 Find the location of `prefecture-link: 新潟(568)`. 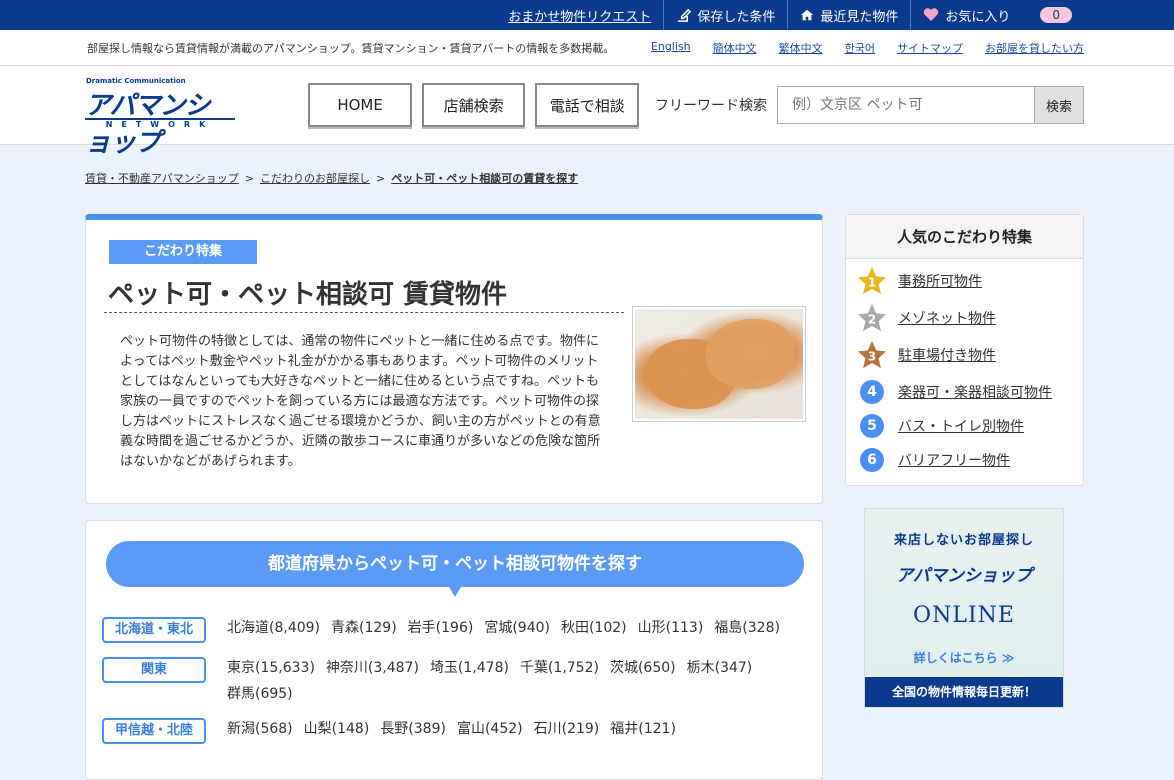

prefecture-link: 新潟(568) is located at coordinates (260, 731).